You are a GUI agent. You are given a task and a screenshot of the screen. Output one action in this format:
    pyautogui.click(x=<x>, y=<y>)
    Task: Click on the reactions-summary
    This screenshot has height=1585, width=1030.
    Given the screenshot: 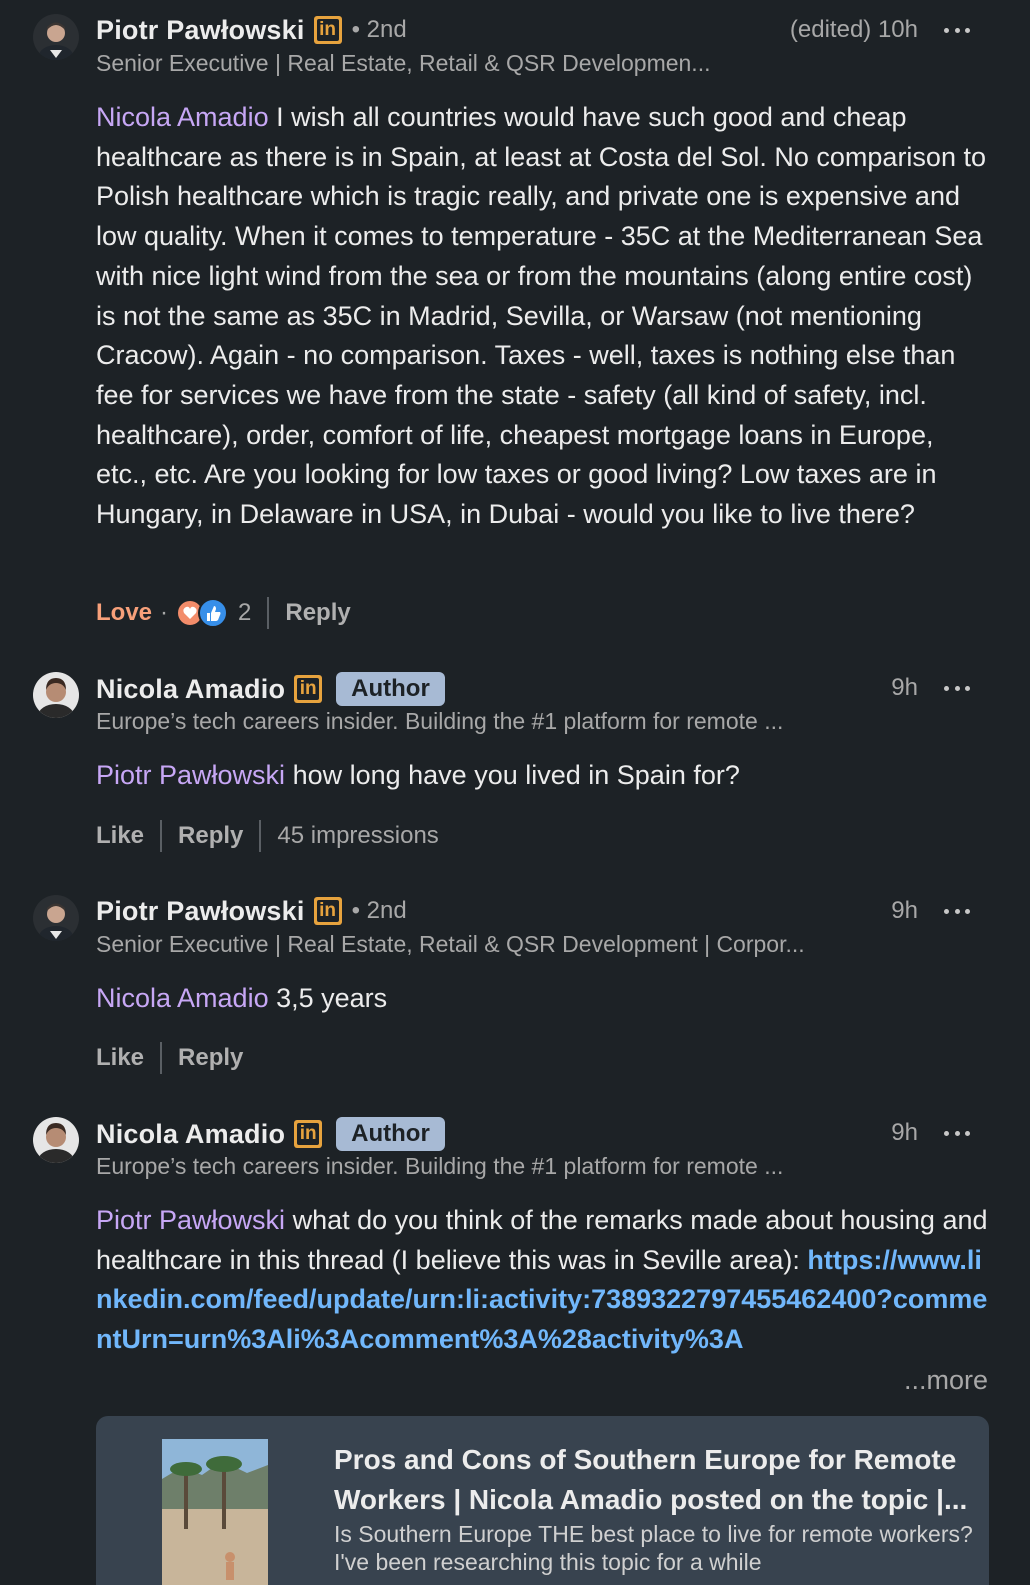 What is the action you would take?
    pyautogui.click(x=204, y=613)
    